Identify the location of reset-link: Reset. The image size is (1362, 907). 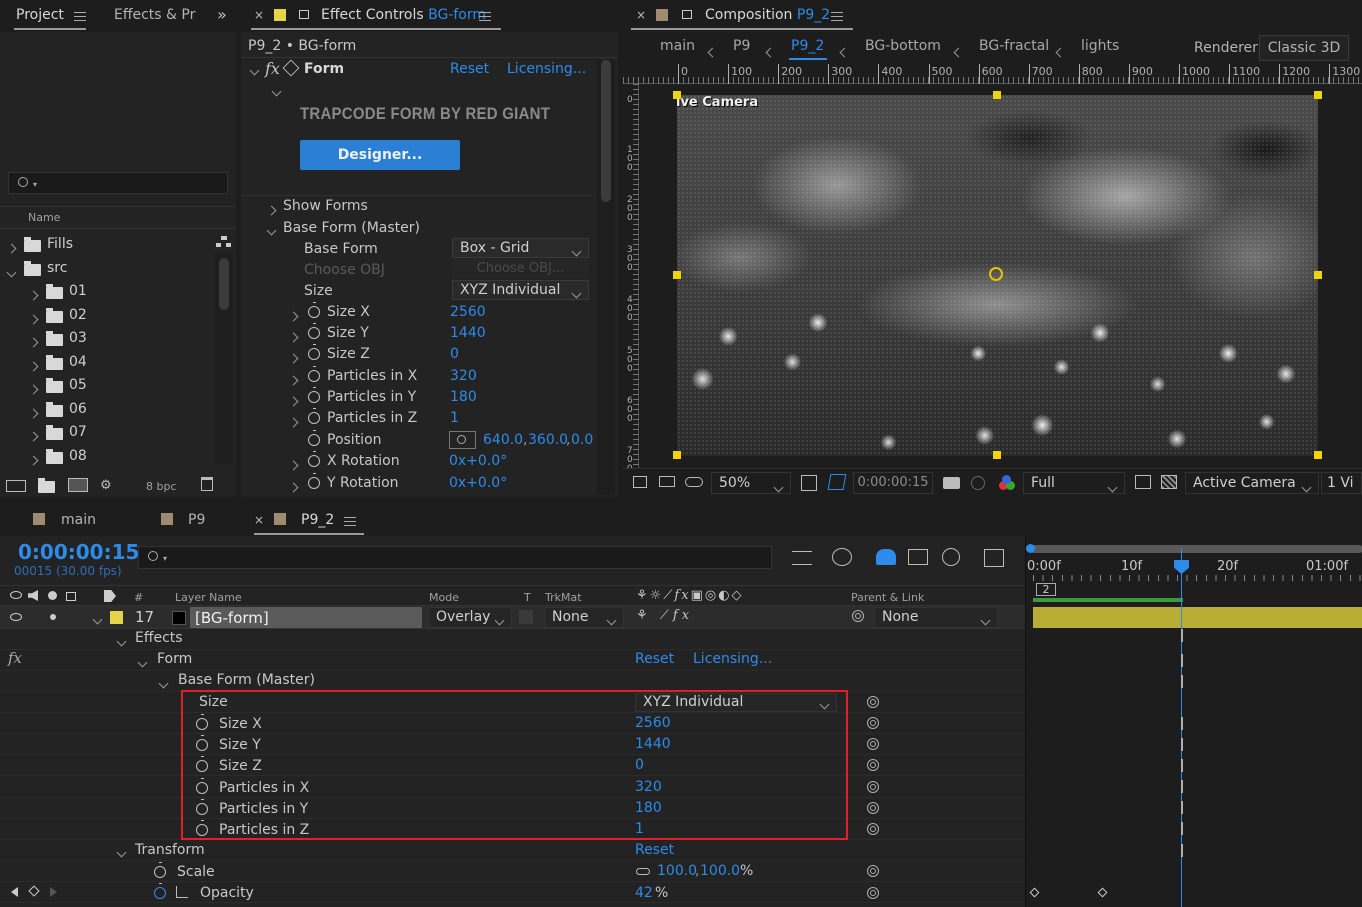
(469, 69).